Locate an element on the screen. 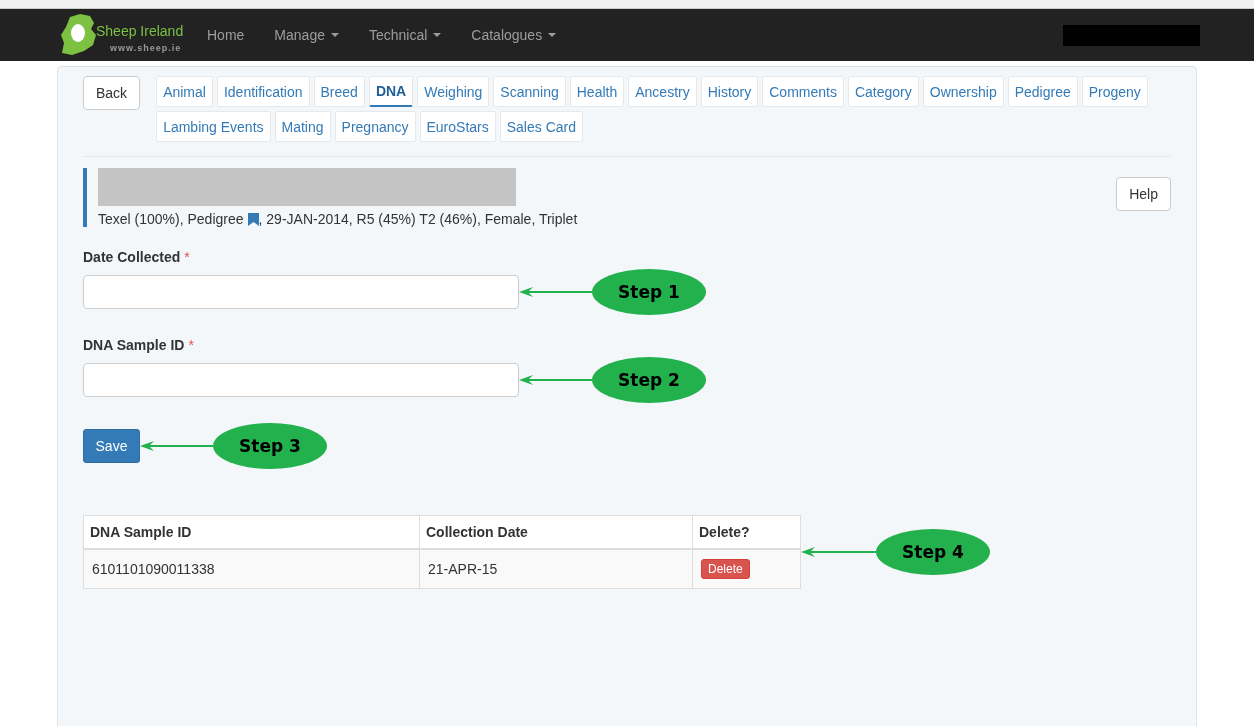  step-callout: Step 2 is located at coordinates (649, 380).